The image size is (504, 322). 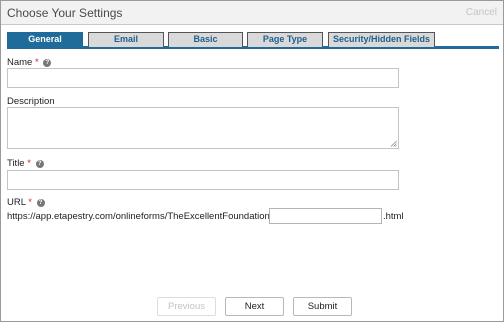 What do you see at coordinates (186, 306) in the screenshot?
I see `previous-button: Previous` at bounding box center [186, 306].